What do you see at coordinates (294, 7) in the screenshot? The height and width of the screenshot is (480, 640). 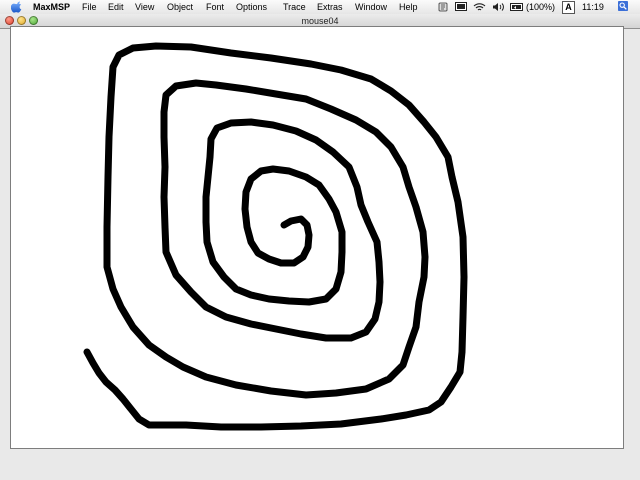 I see `menu-trace: Trace` at bounding box center [294, 7].